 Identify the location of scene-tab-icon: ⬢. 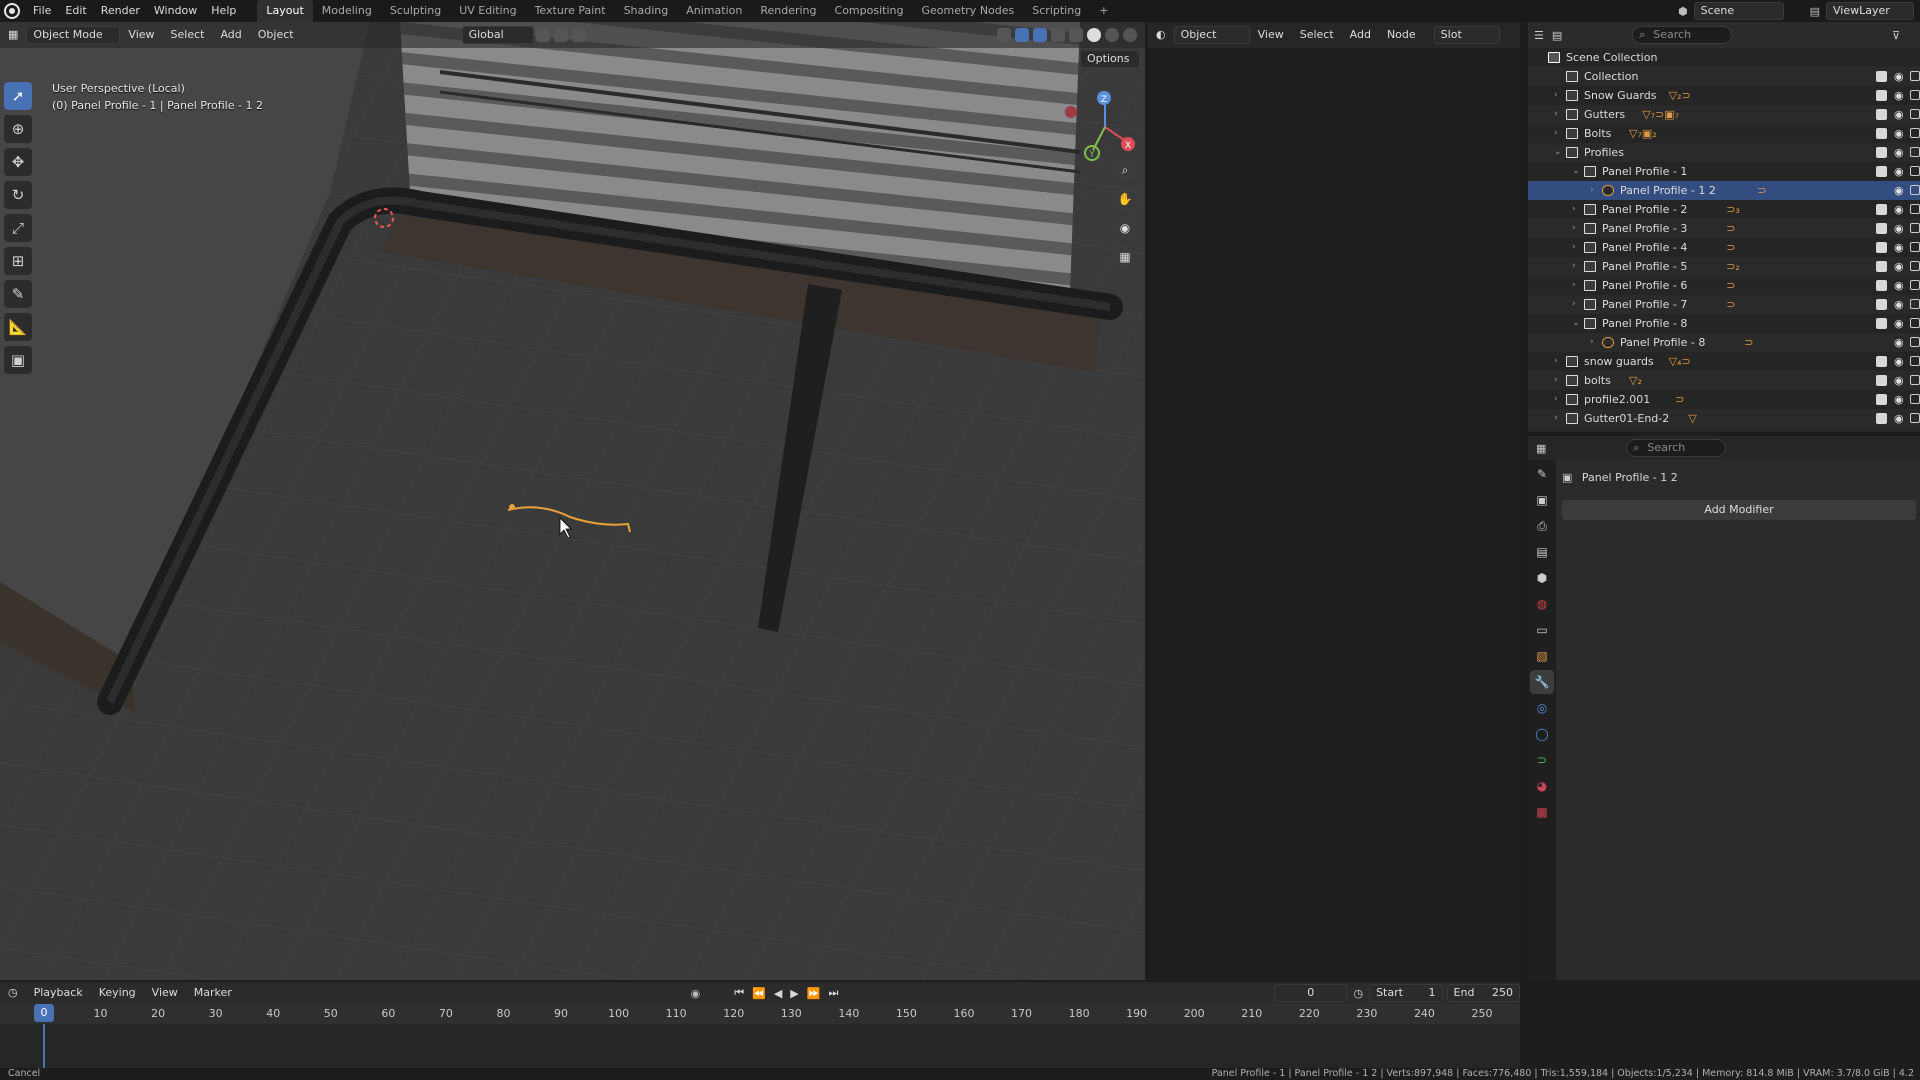
(1542, 578).